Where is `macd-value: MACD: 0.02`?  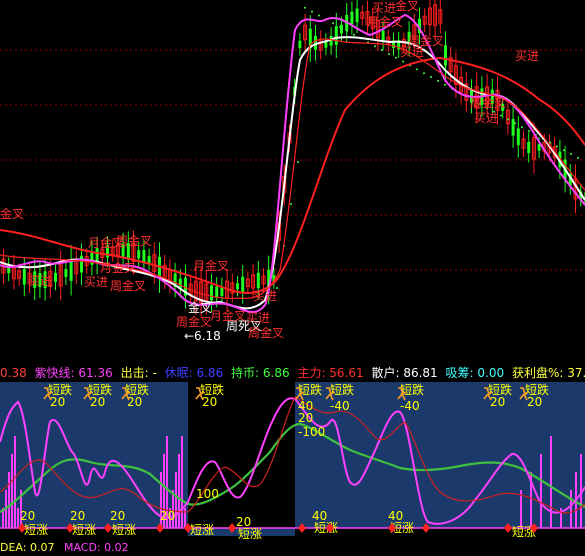
macd-value: MACD: 0.02 is located at coordinates (96, 547).